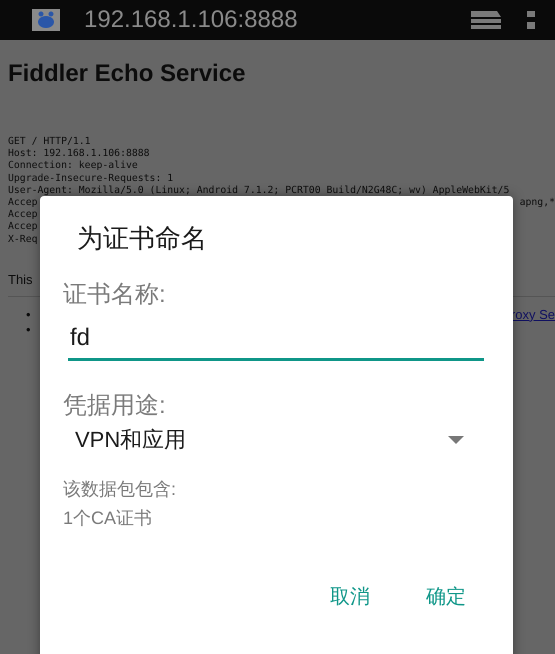 The width and height of the screenshot is (555, 654). What do you see at coordinates (142, 238) in the screenshot?
I see `dialog-title: 为证书命名` at bounding box center [142, 238].